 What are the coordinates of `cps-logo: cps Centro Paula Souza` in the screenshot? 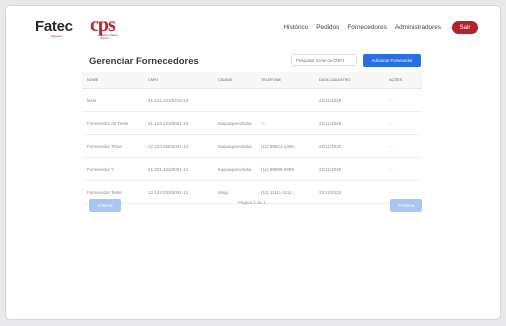 It's located at (110, 27).